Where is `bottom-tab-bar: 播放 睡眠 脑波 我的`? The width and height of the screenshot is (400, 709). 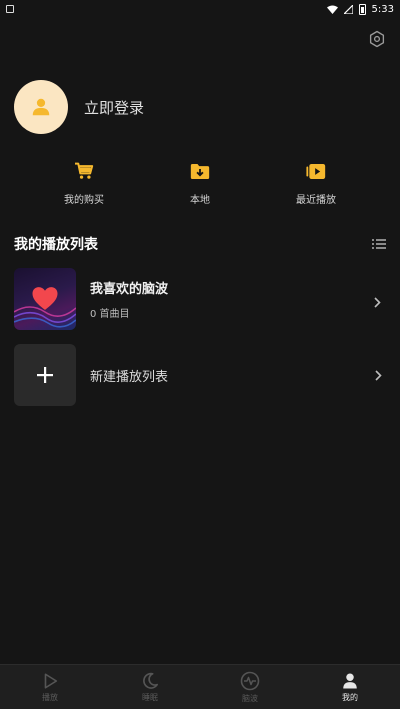
bottom-tab-bar: 播放 睡眠 脑波 我的 is located at coordinates (200, 686).